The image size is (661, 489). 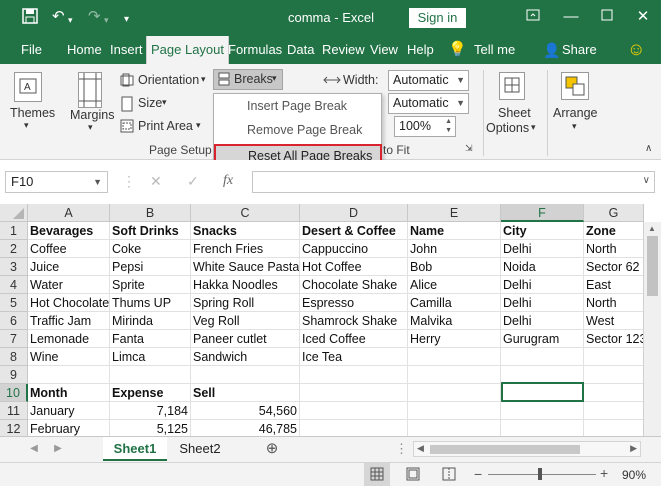 What do you see at coordinates (575, 113) in the screenshot?
I see `arrange-button: Arrange` at bounding box center [575, 113].